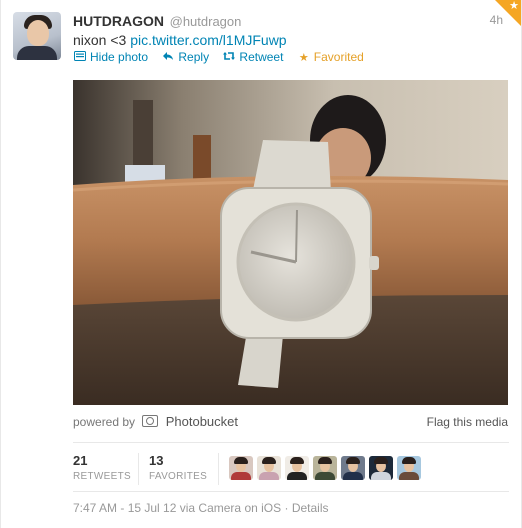 Image resolution: width=522 pixels, height=528 pixels. What do you see at coordinates (100, 40) in the screenshot?
I see `tweet-text-body: nixon <3` at bounding box center [100, 40].